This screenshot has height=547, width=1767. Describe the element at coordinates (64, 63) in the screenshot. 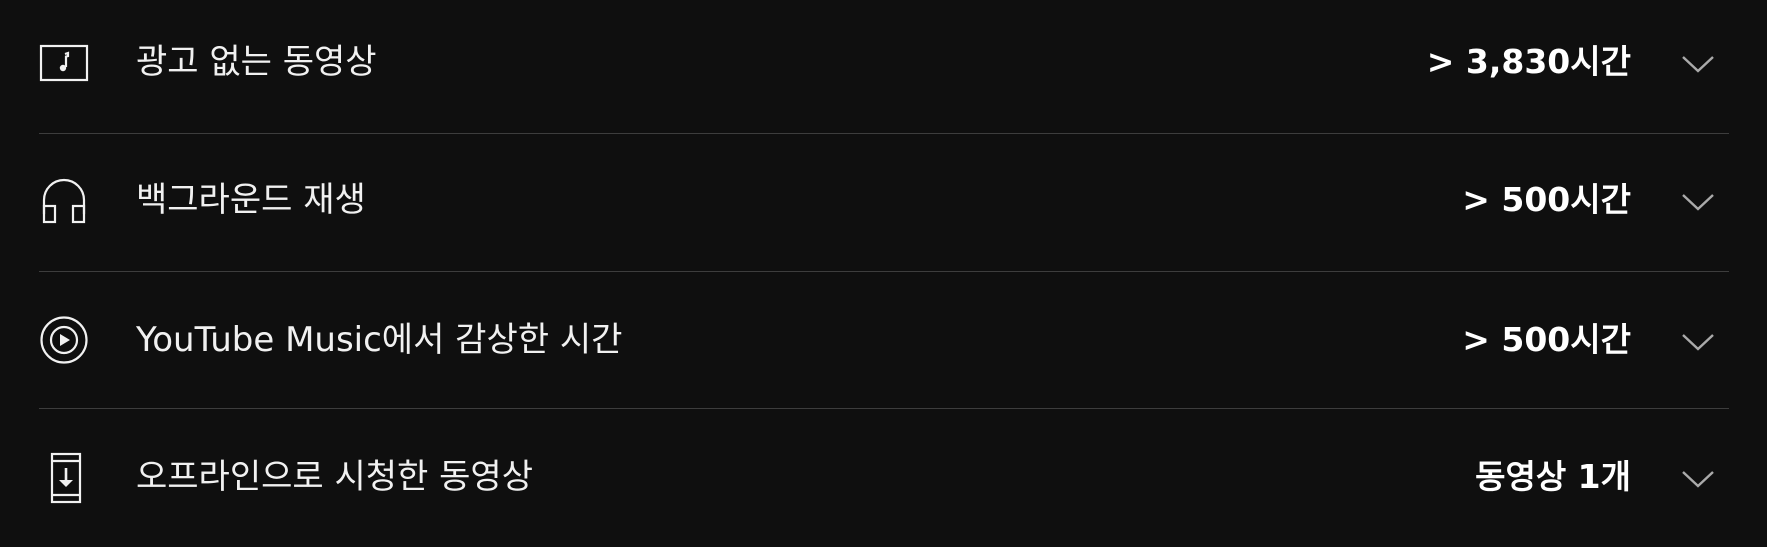

I see `music-video-icon` at that location.